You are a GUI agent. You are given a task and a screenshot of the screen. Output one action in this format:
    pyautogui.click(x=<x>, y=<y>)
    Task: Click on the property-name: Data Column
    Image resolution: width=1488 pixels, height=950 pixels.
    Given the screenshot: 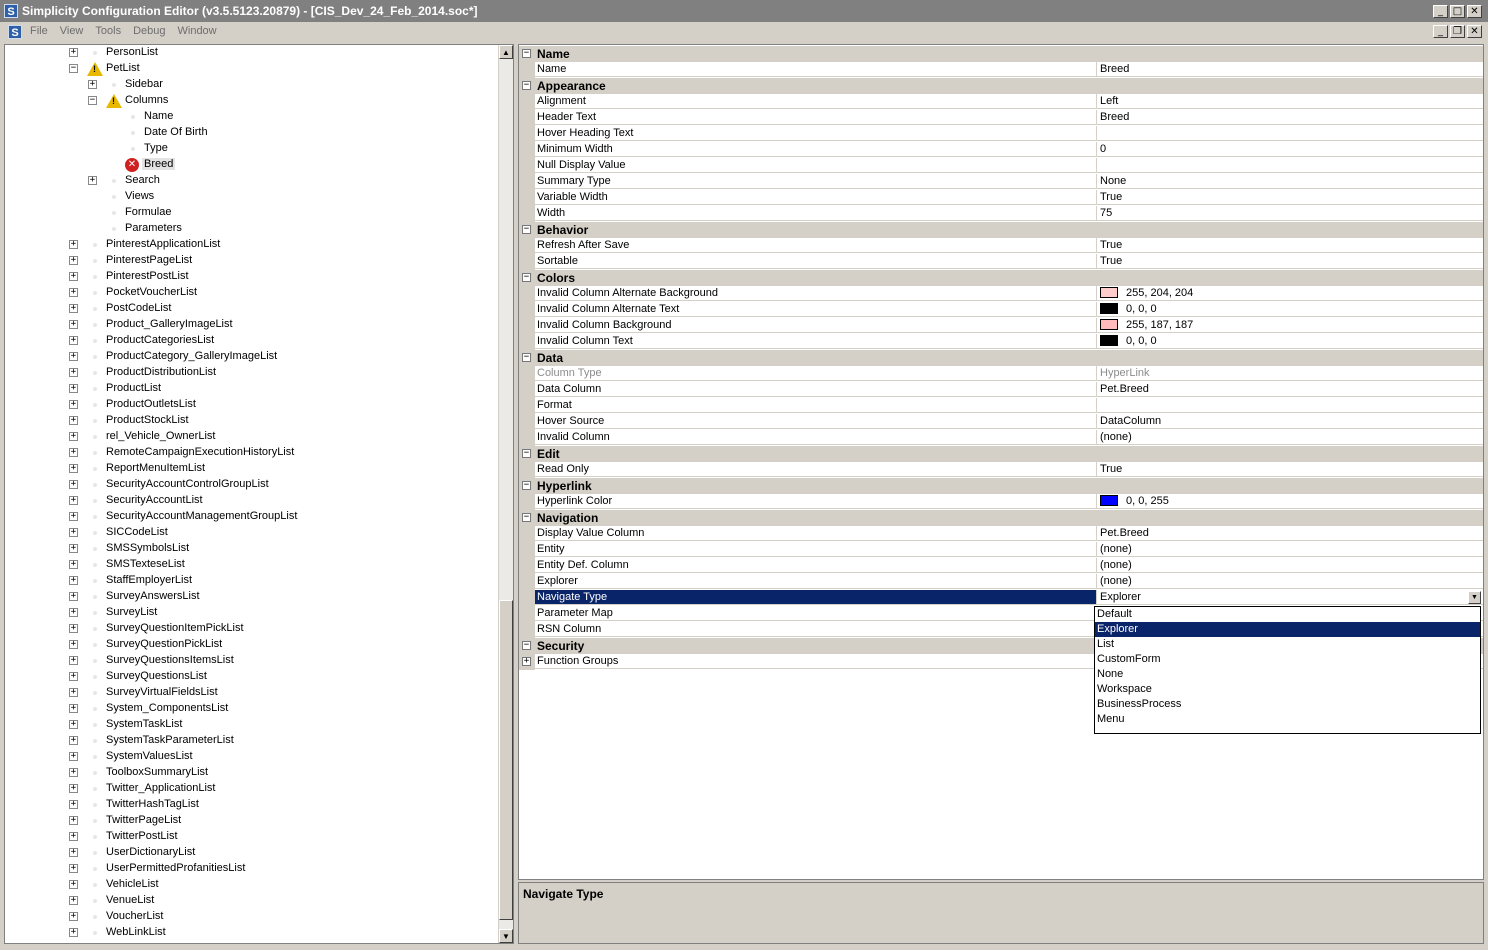 What is the action you would take?
    pyautogui.click(x=816, y=389)
    